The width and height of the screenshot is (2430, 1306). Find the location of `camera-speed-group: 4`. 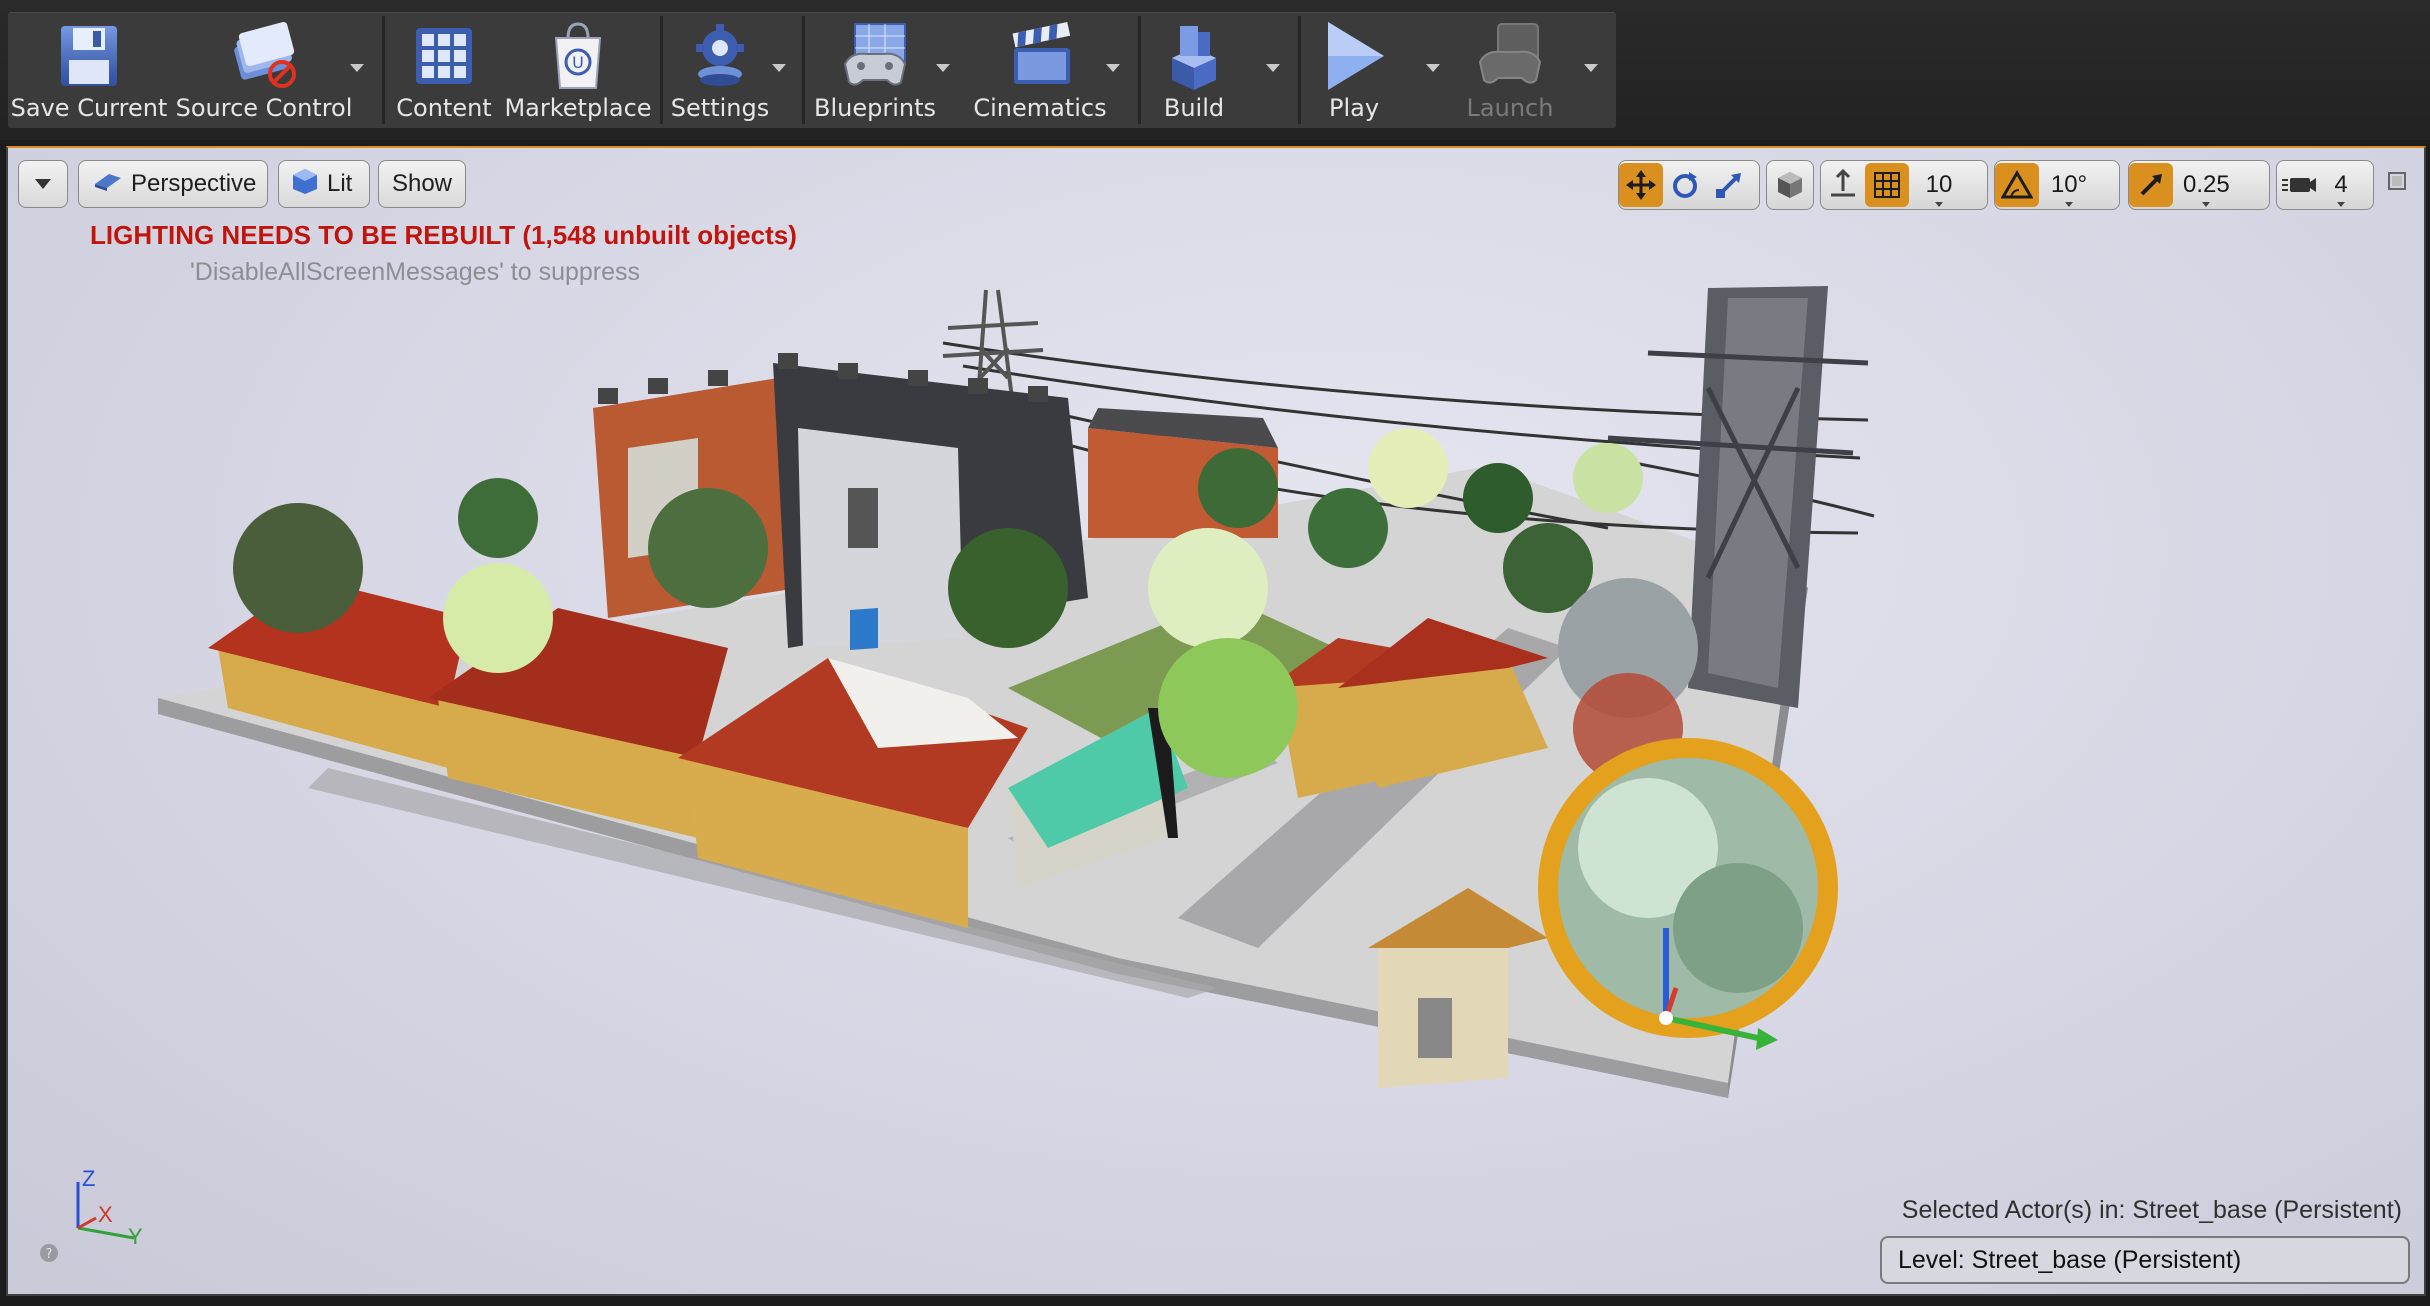

camera-speed-group: 4 is located at coordinates (2325, 185).